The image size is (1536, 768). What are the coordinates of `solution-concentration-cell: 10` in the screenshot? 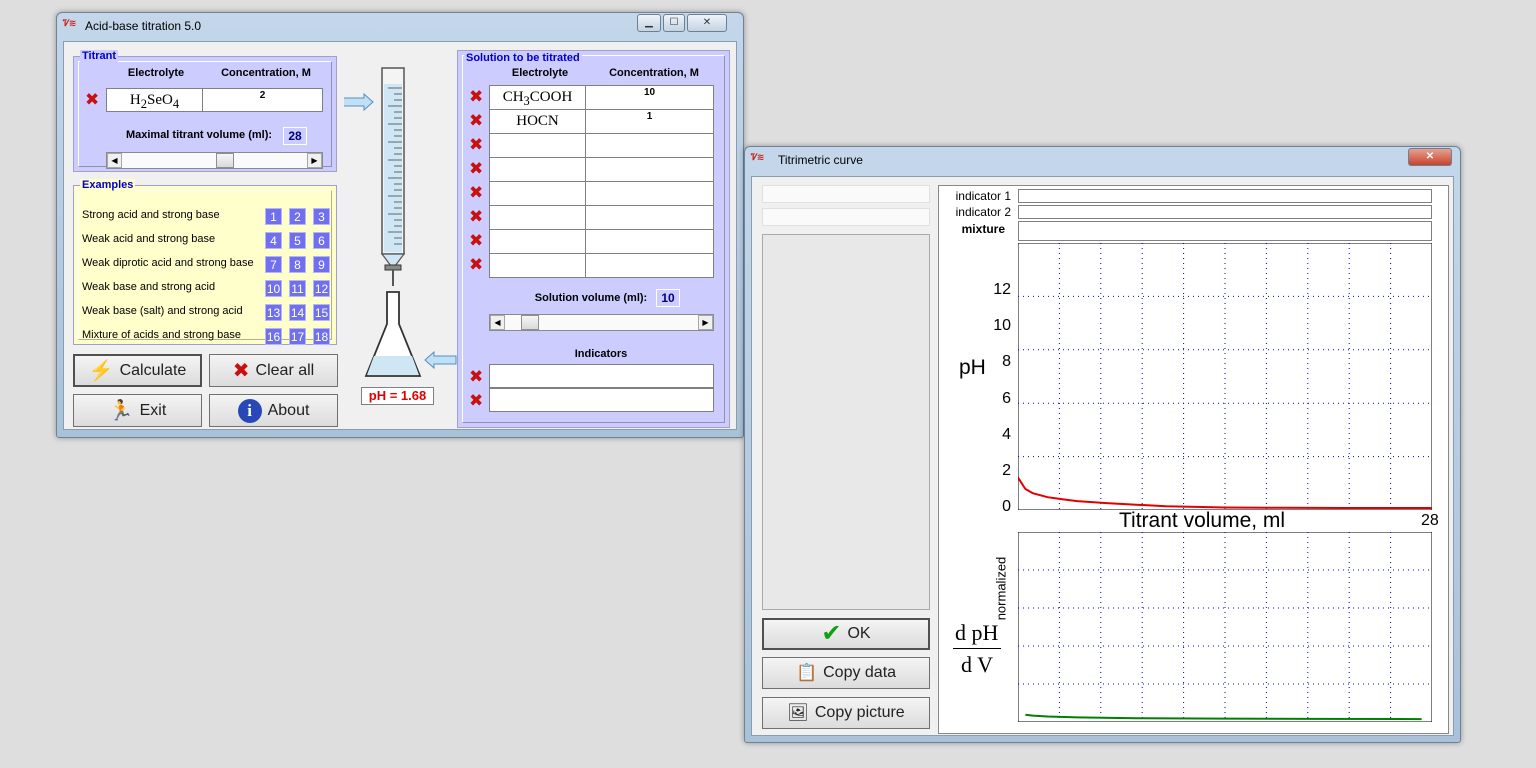 It's located at (649, 97).